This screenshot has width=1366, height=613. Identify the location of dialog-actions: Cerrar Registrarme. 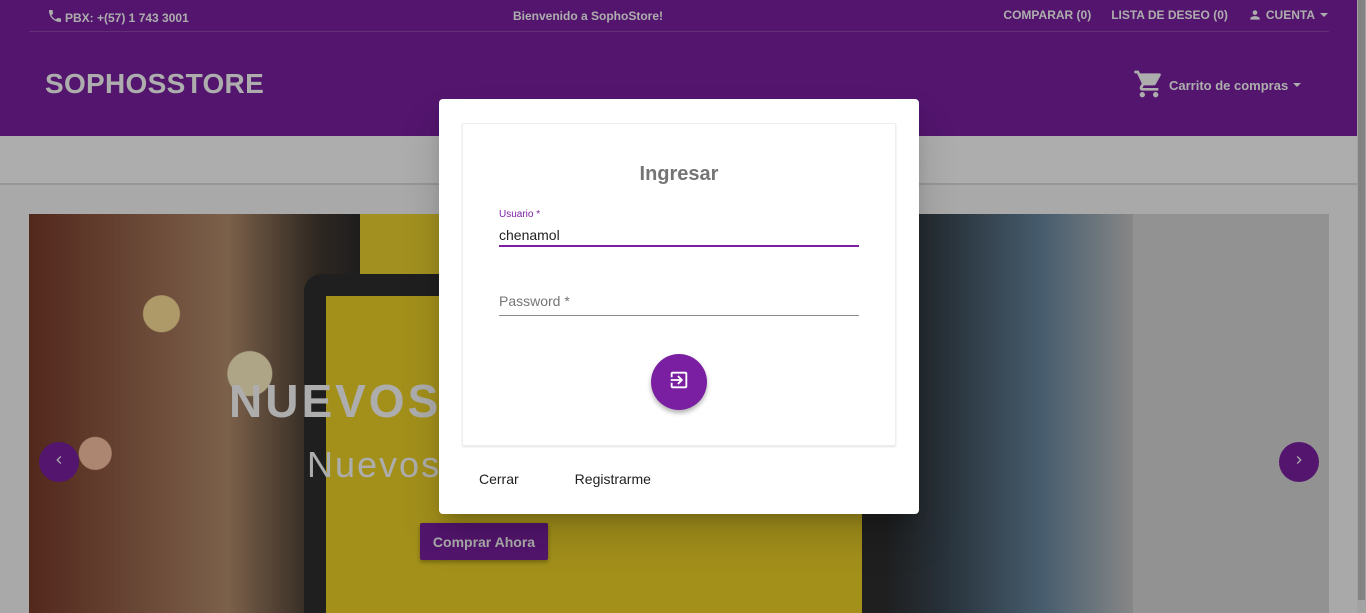
(565, 479).